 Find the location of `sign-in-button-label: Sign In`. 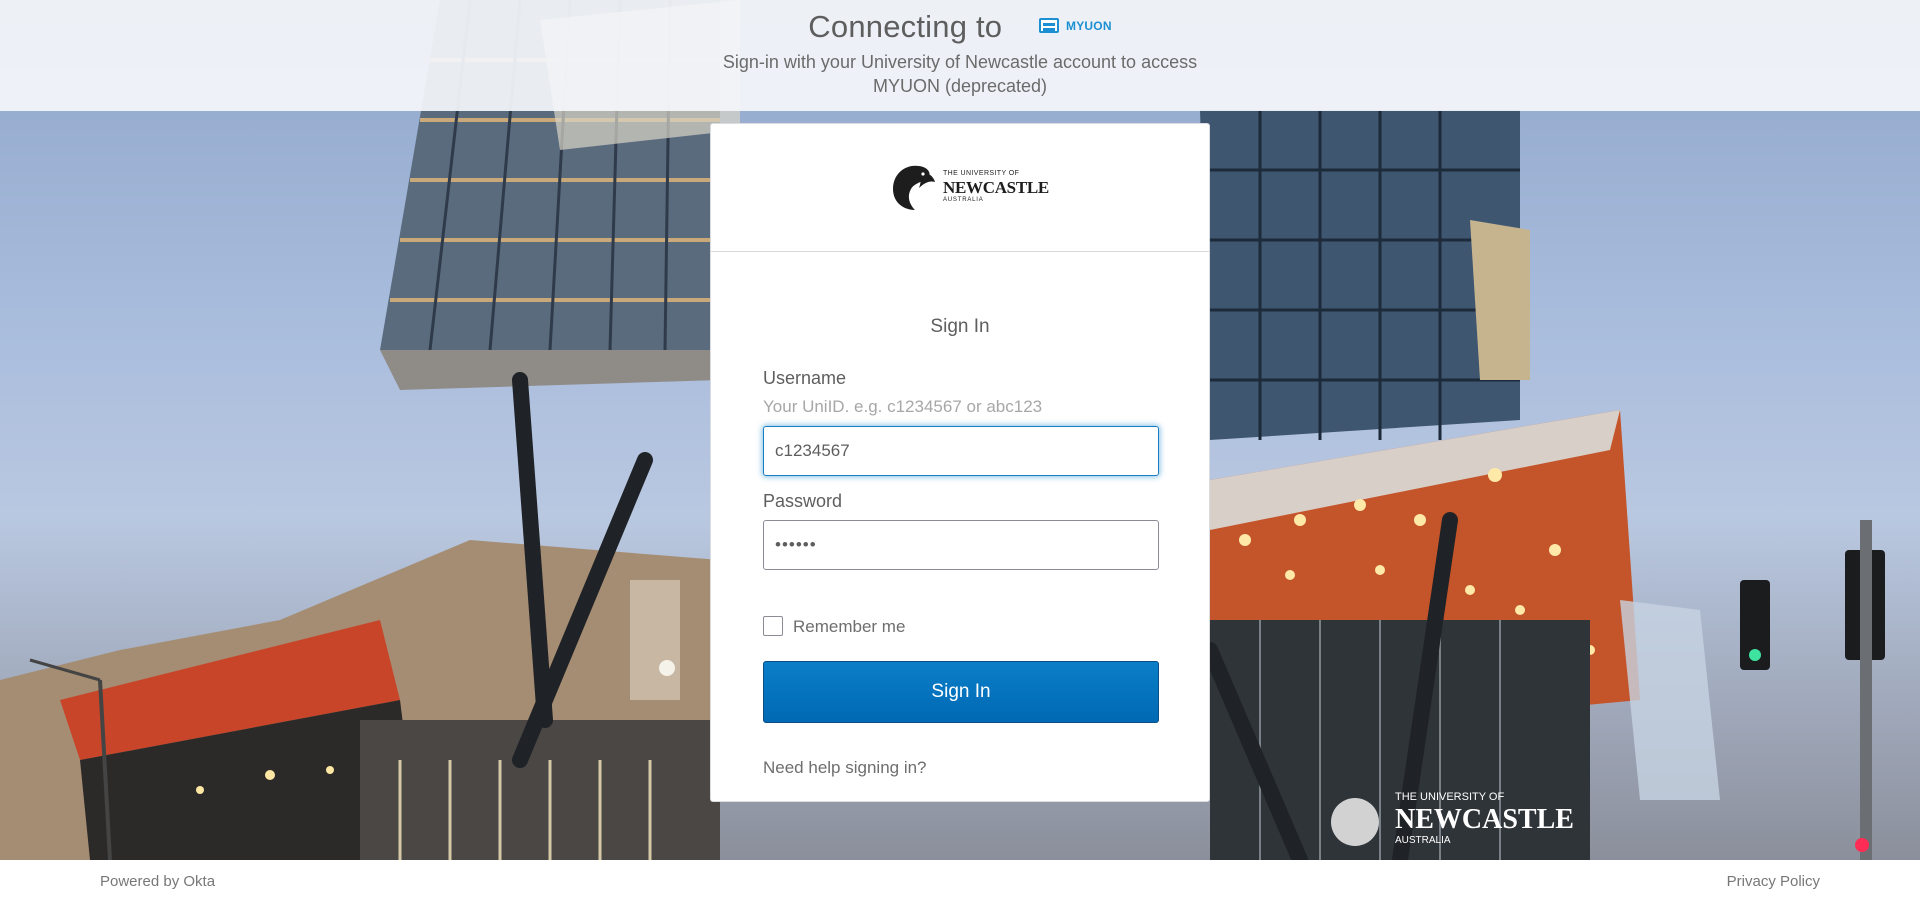

sign-in-button-label: Sign In is located at coordinates (961, 691).